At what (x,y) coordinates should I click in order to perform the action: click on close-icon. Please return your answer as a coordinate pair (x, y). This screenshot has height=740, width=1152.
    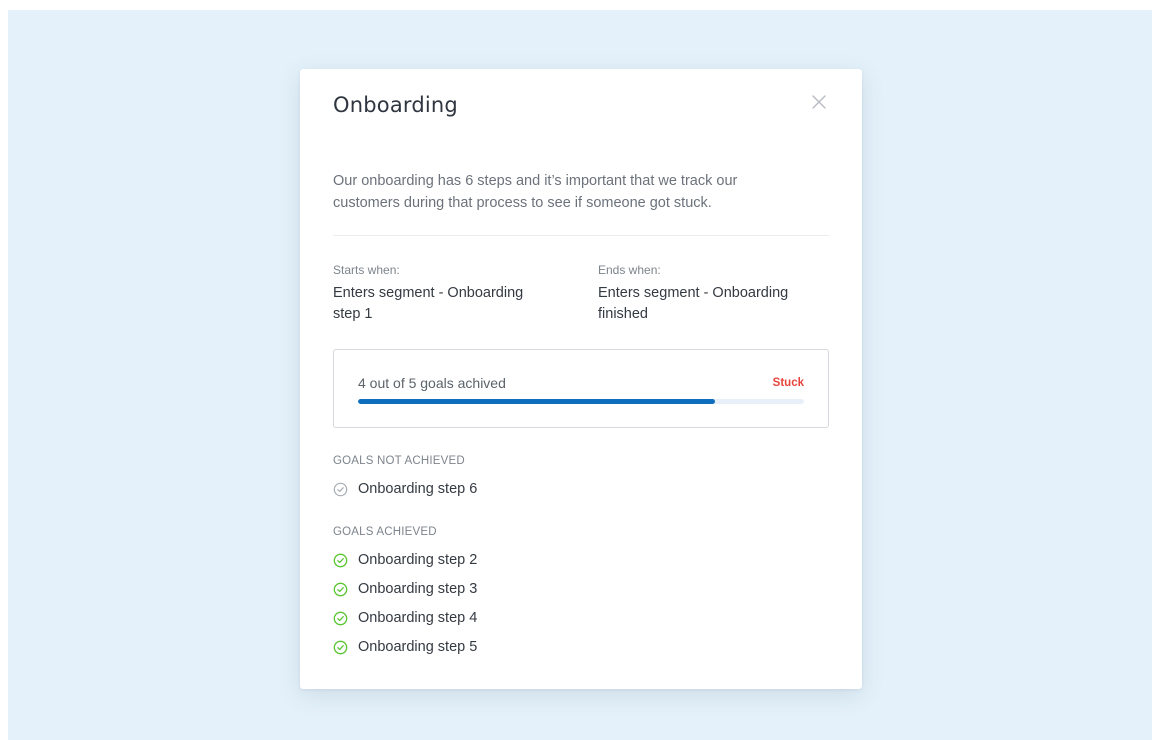
    Looking at the image, I should click on (819, 102).